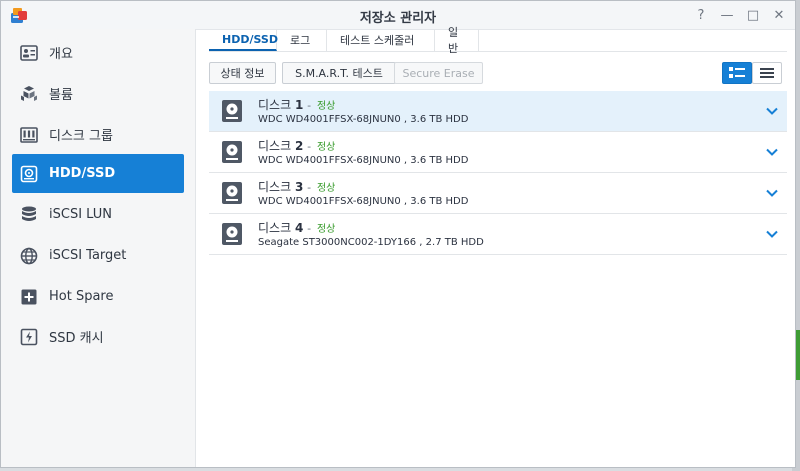  Describe the element at coordinates (299, 146) in the screenshot. I see `disk-number: 2` at that location.